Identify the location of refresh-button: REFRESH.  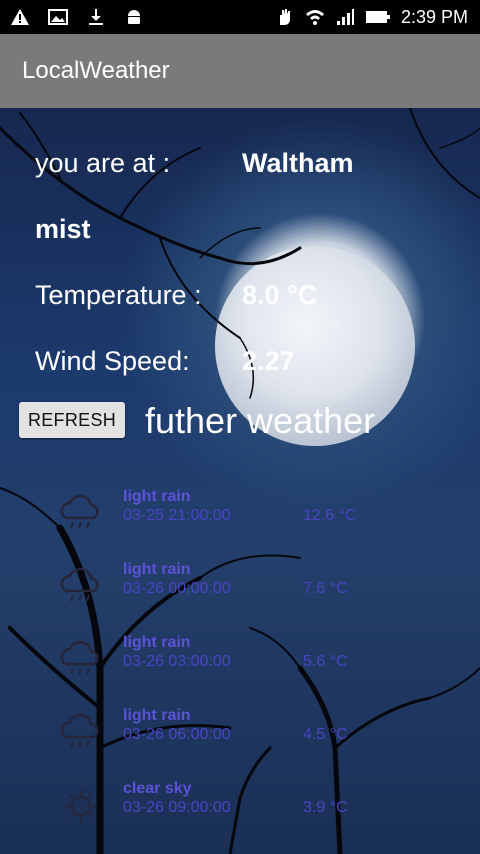
(72, 420).